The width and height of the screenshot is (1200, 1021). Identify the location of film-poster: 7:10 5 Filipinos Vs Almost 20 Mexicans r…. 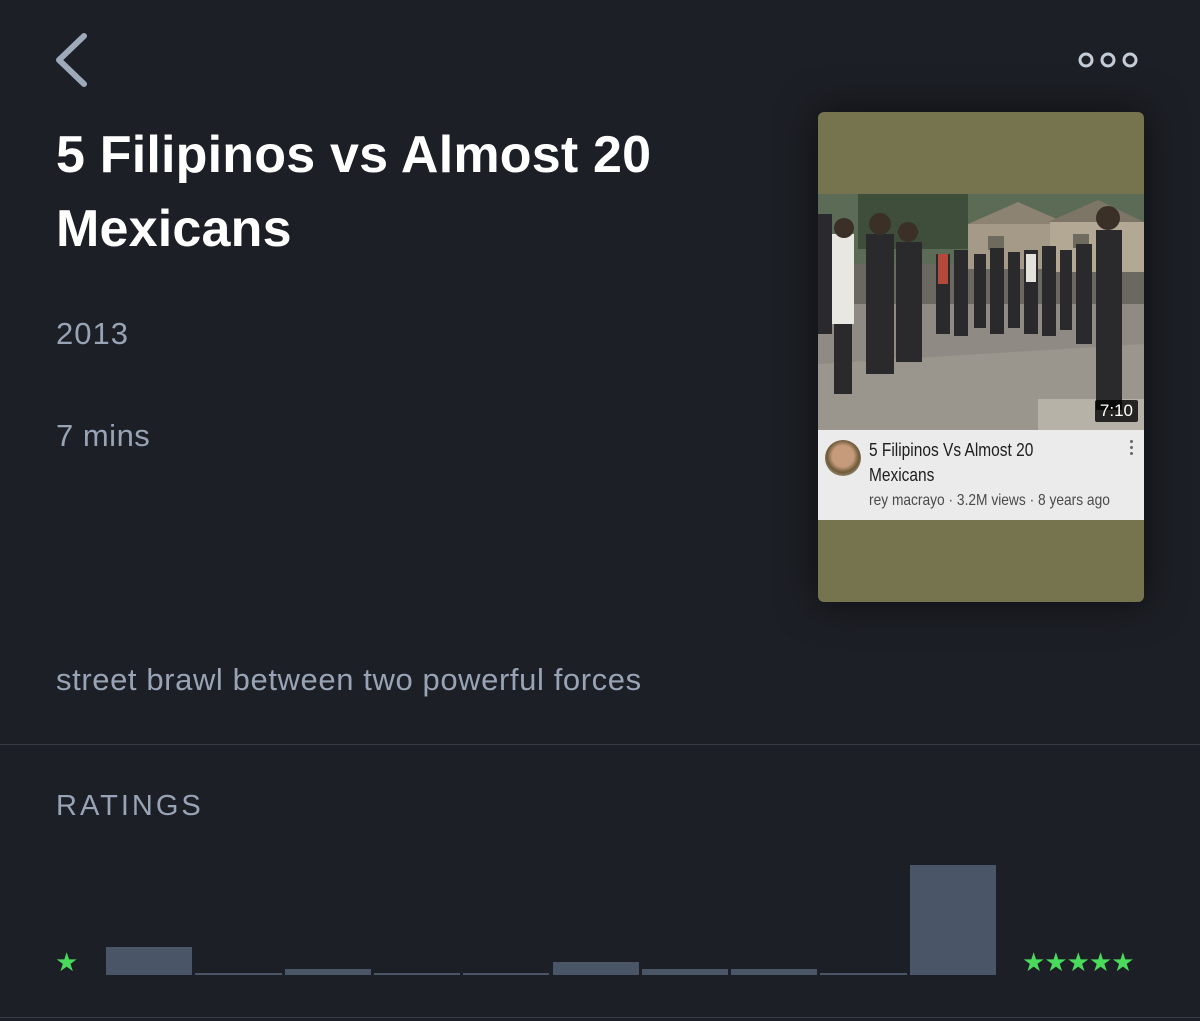
(981, 357).